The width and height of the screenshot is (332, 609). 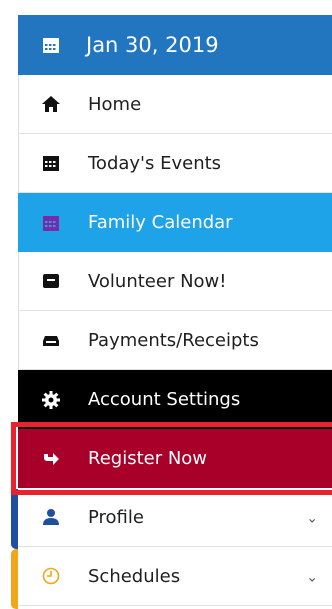 I want to click on date-header: Jan 30, 2019, so click(x=175, y=45).